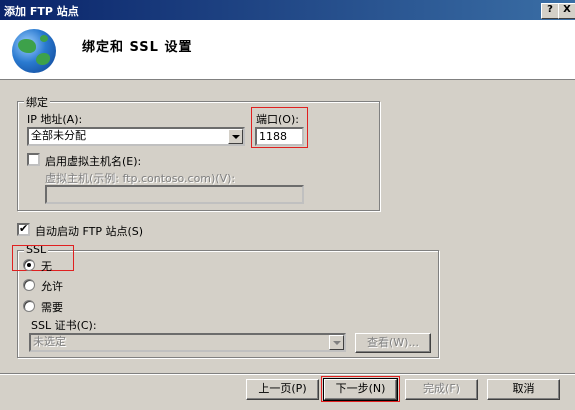 The height and width of the screenshot is (410, 575). I want to click on ip-address-value: 全部未分配, so click(58, 135).